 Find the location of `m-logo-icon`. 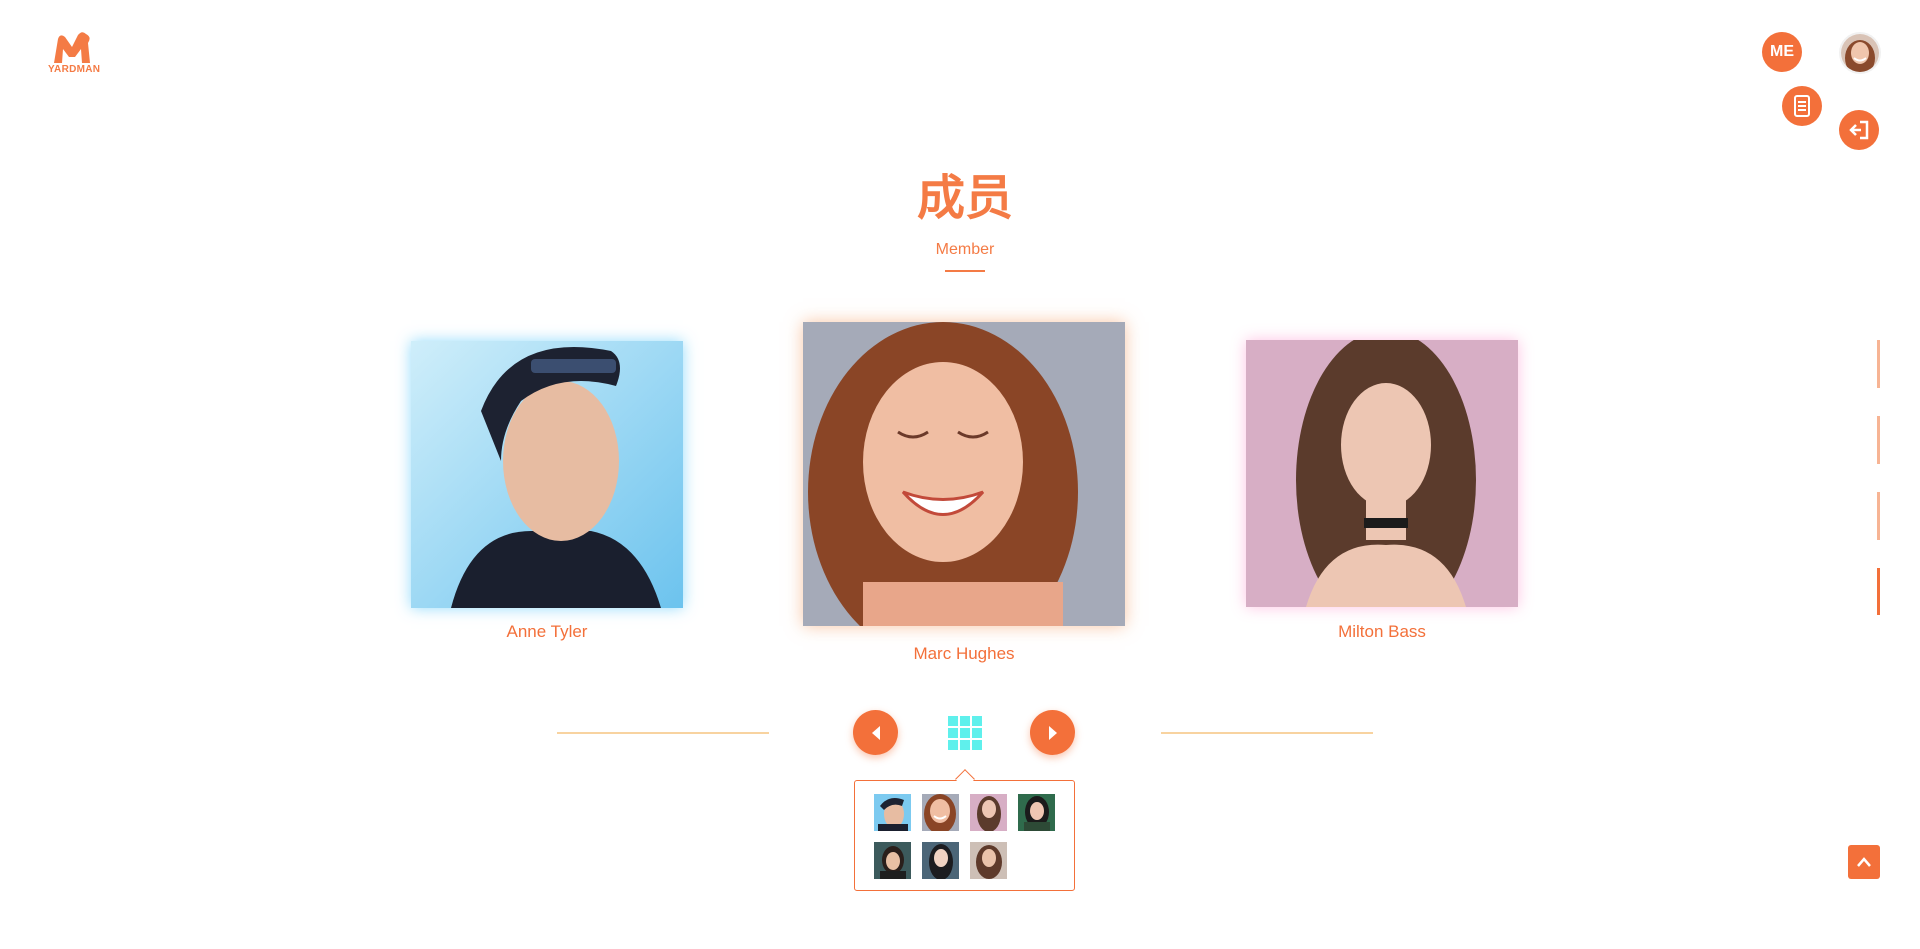

m-logo-icon is located at coordinates (72, 47).